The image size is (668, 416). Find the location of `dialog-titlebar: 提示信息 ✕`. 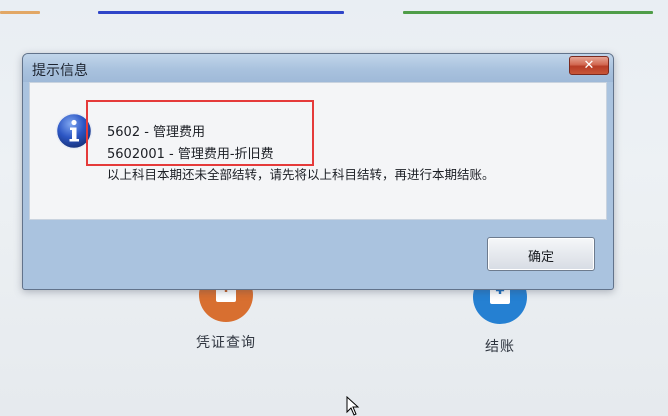

dialog-titlebar: 提示信息 ✕ is located at coordinates (318, 68).